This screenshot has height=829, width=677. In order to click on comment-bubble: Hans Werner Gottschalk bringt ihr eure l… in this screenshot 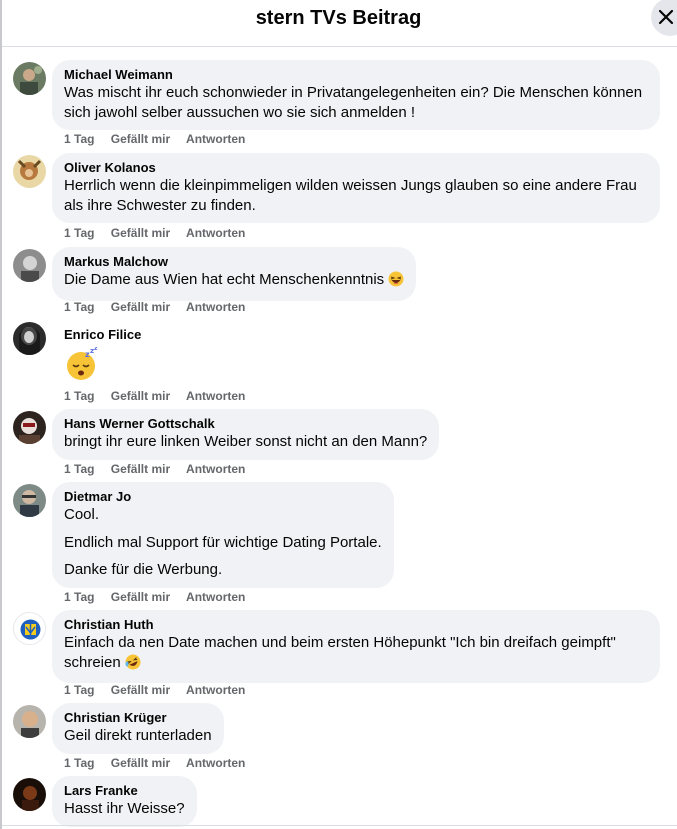, I will do `click(246, 434)`.